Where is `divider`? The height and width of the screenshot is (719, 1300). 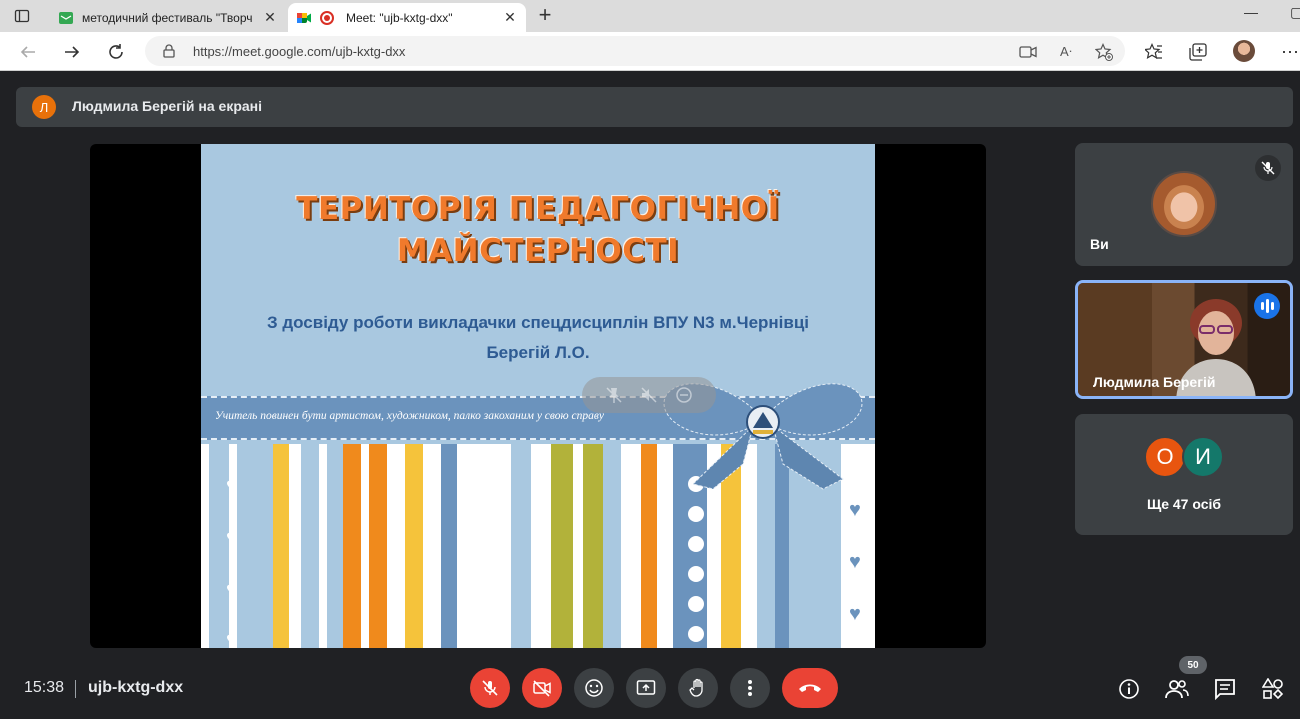
divider is located at coordinates (75, 689).